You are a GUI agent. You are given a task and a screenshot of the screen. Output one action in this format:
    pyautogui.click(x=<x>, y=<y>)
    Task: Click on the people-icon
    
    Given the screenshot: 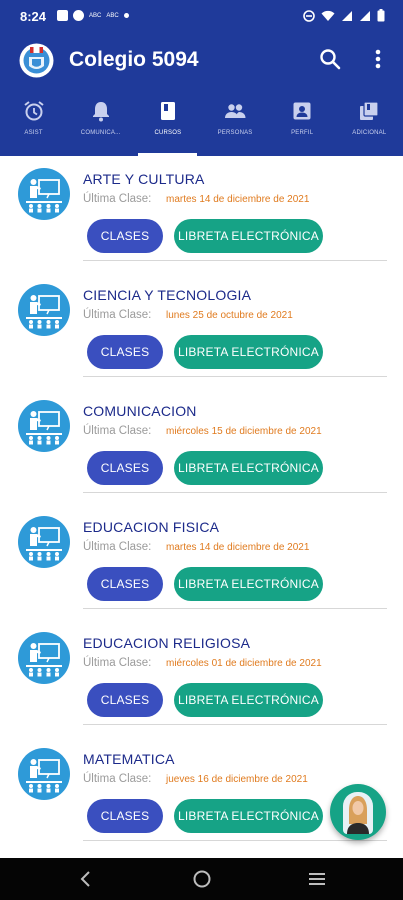 What is the action you would take?
    pyautogui.click(x=235, y=111)
    